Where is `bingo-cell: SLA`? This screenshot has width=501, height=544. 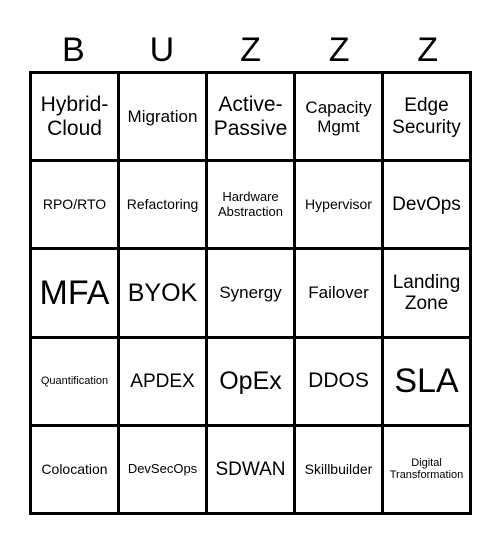 bingo-cell: SLA is located at coordinates (426, 381).